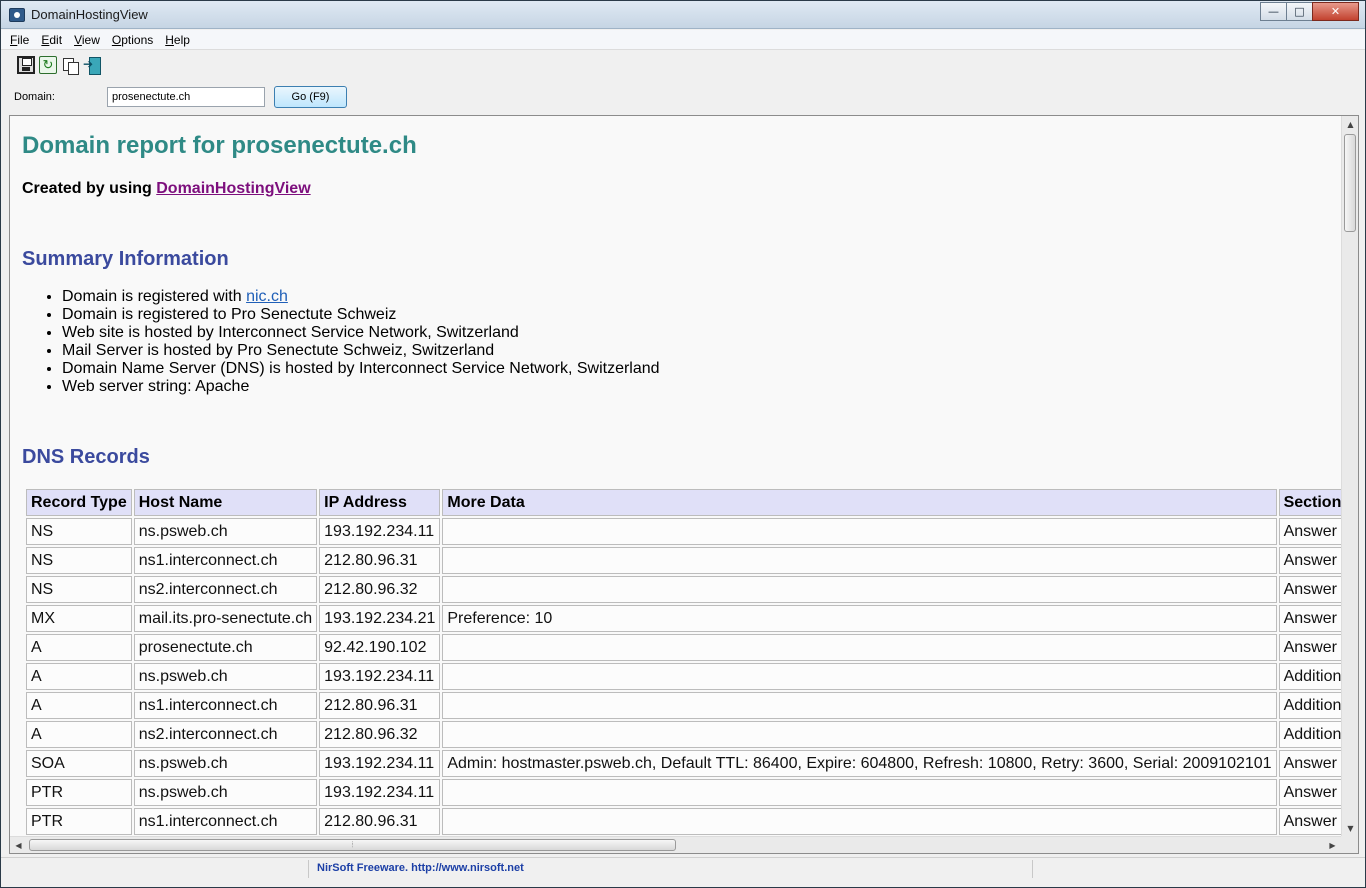 This screenshot has height=888, width=1366. Describe the element at coordinates (1335, 11) in the screenshot. I see `close-button: ✕` at that location.